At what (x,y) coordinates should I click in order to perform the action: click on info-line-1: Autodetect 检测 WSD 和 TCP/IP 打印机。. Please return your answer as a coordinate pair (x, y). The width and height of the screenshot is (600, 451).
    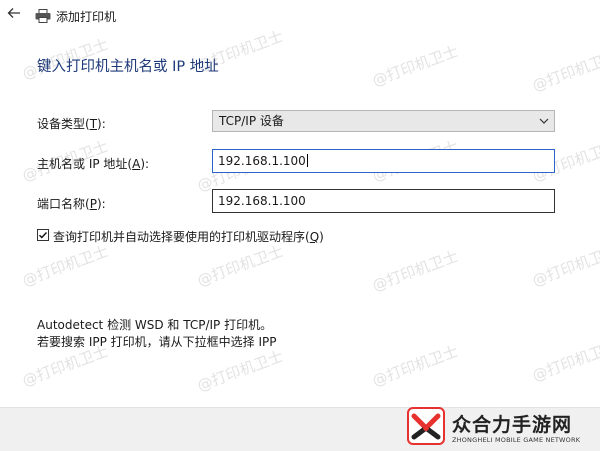
    Looking at the image, I should click on (155, 325).